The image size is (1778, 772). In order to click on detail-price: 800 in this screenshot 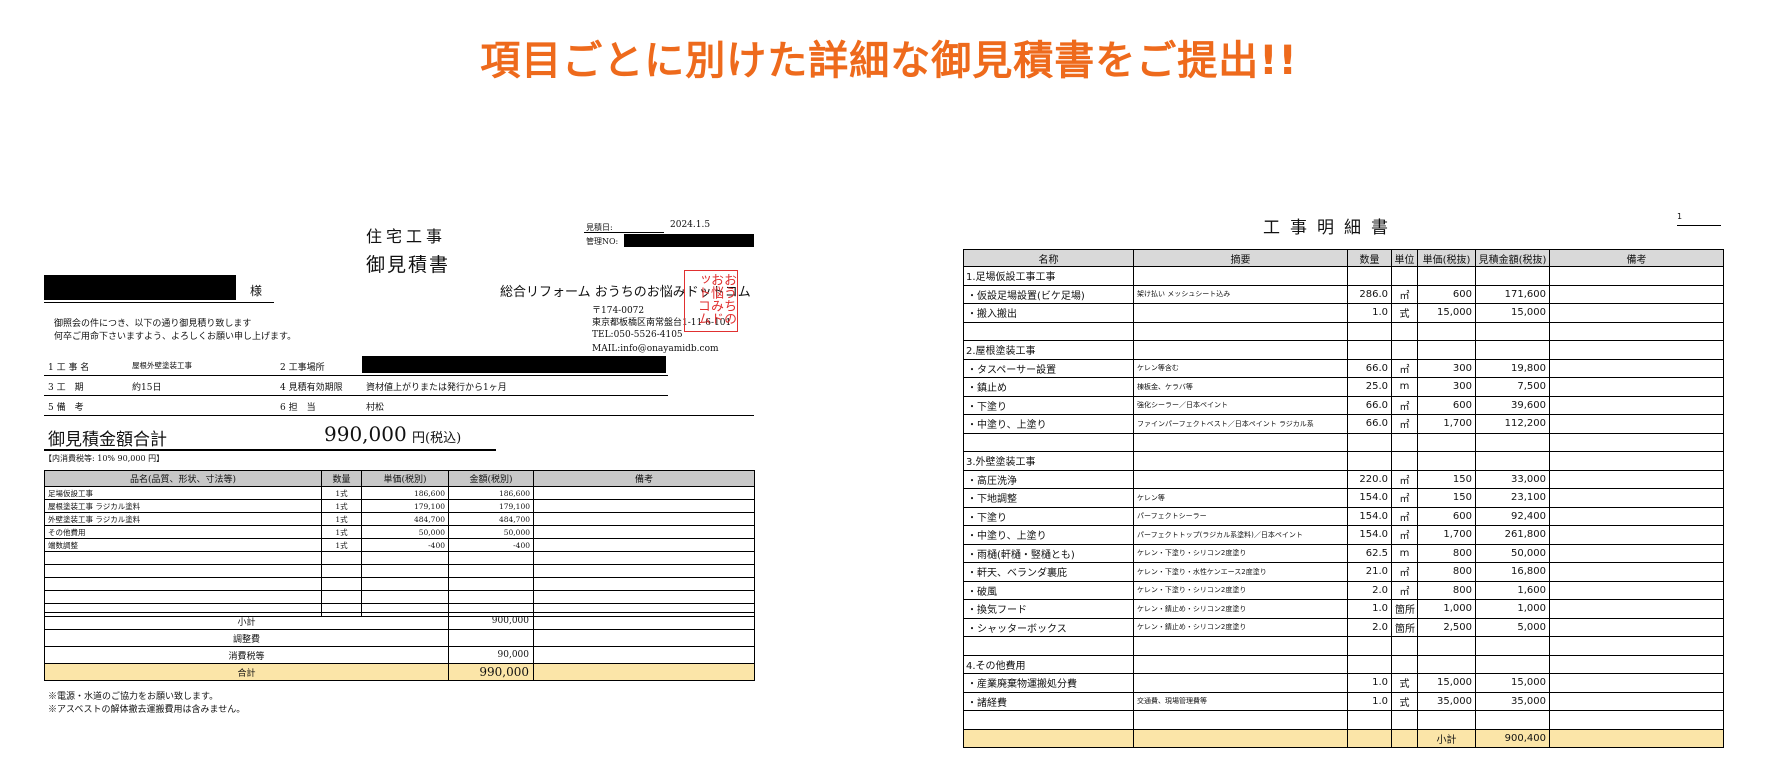, I will do `click(1446, 572)`.